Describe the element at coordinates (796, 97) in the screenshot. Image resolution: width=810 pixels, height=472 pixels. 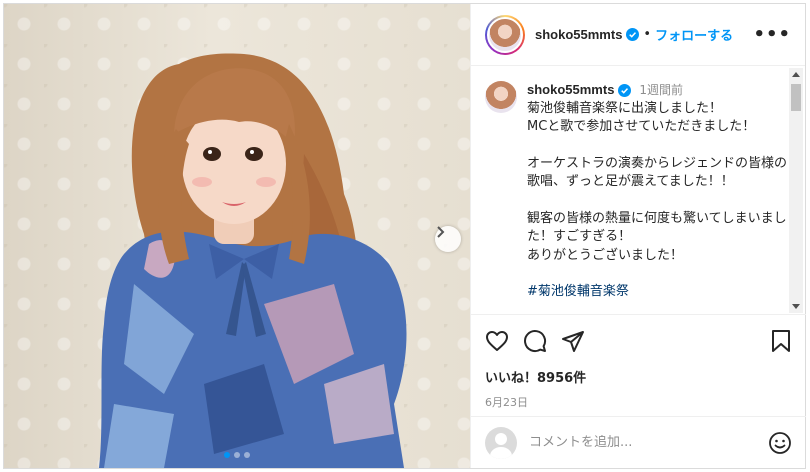
I see `scroll-thumb` at that location.